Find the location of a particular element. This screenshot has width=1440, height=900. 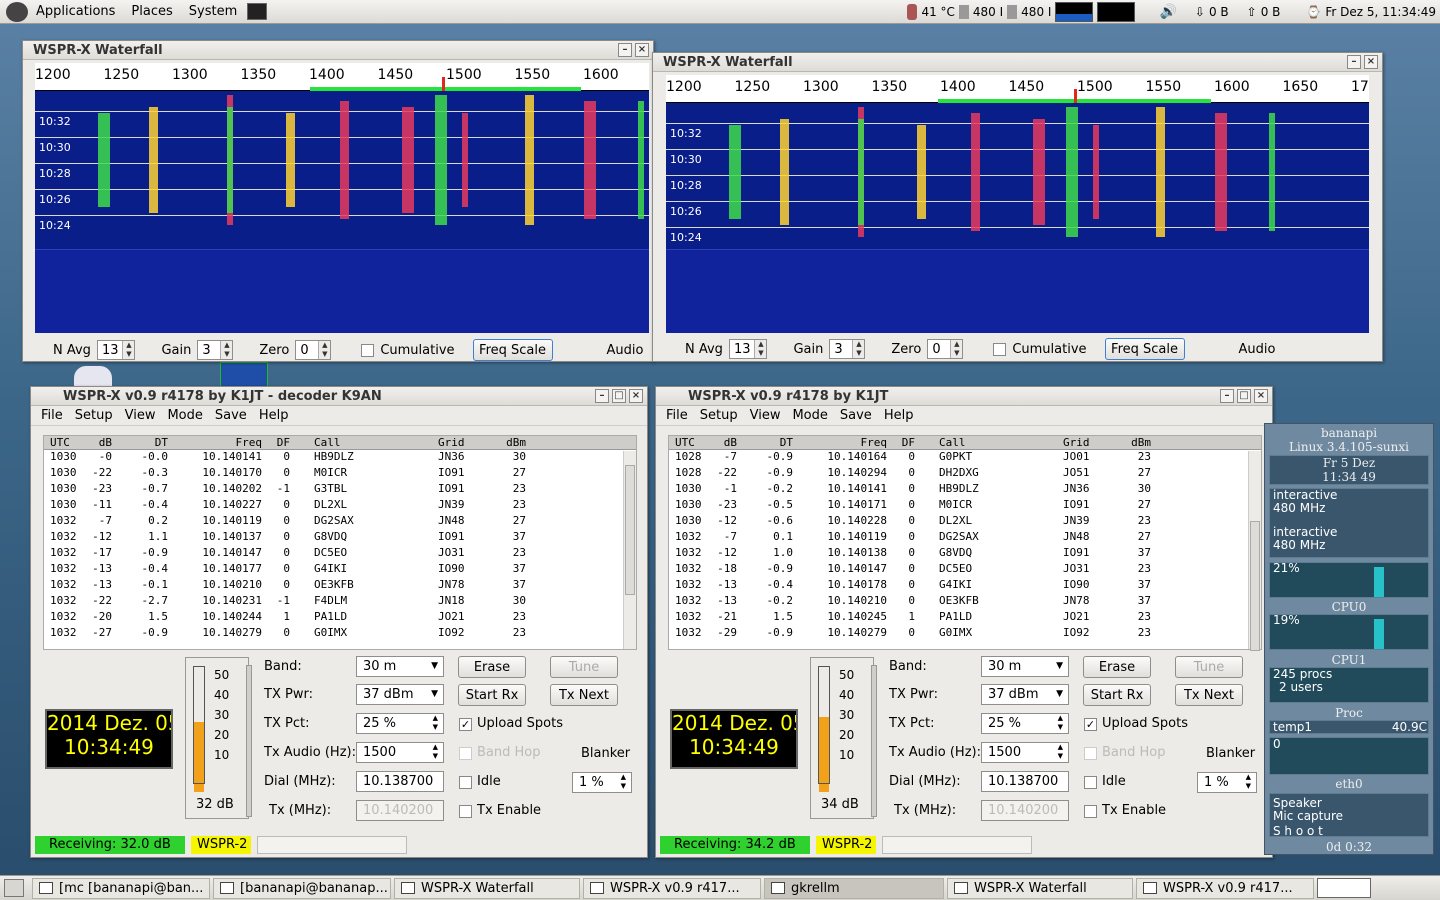

column-header-utc: UTC is located at coordinates (65, 442).